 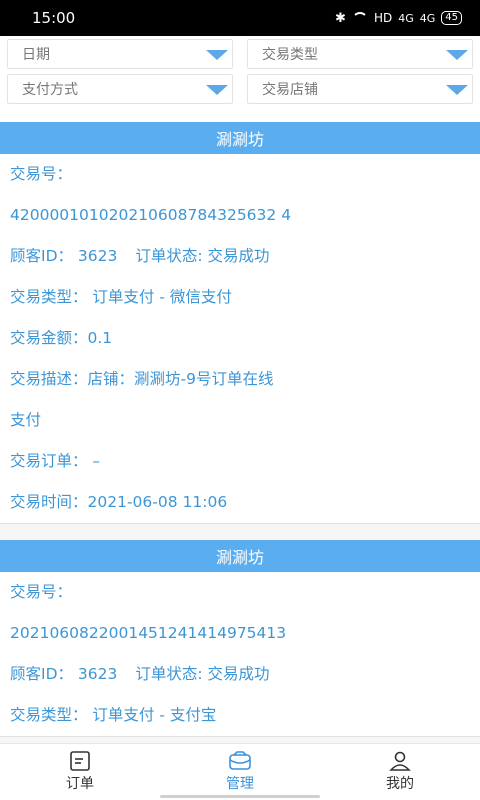 I want to click on tab-manage-label: 管理, so click(x=240, y=784).